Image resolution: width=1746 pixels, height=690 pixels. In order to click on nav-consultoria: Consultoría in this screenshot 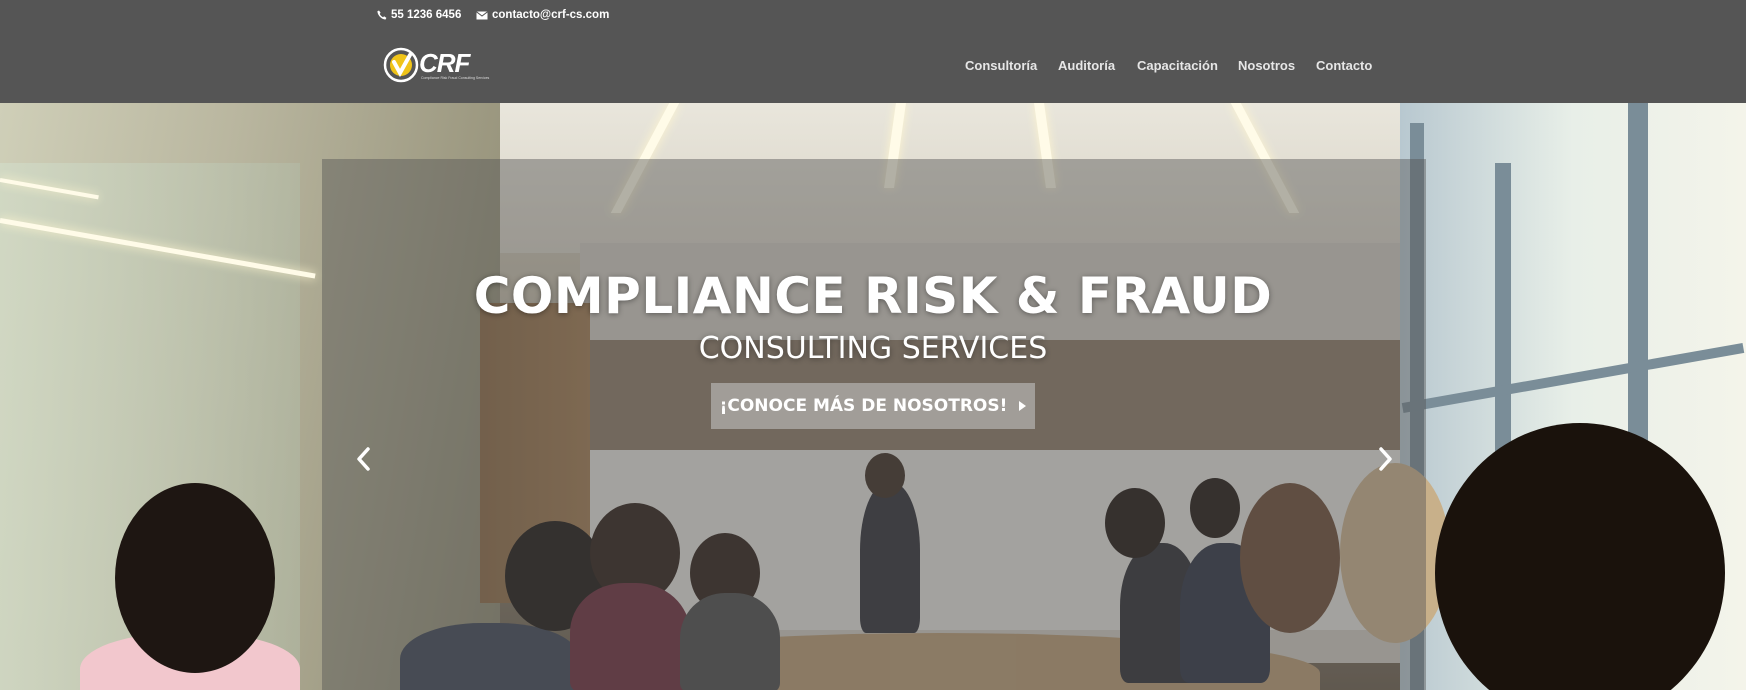, I will do `click(1001, 65)`.